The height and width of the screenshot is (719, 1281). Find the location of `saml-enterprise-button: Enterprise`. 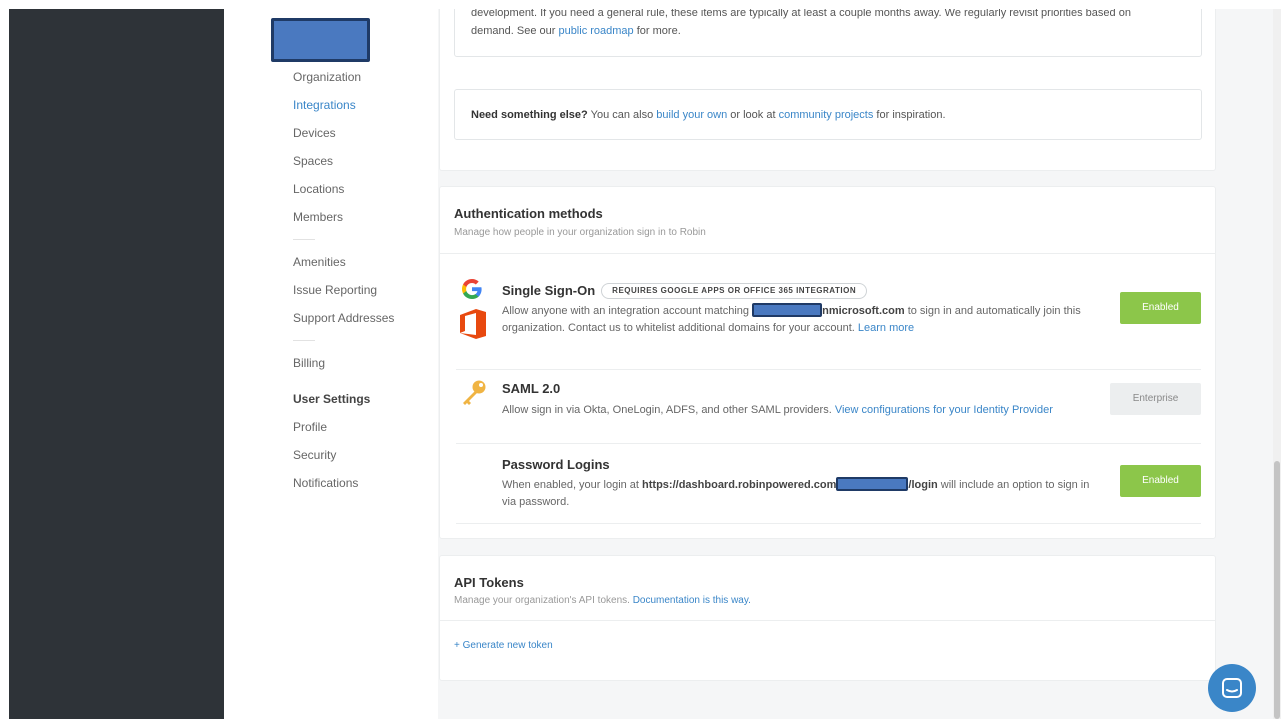

saml-enterprise-button: Enterprise is located at coordinates (1155, 399).